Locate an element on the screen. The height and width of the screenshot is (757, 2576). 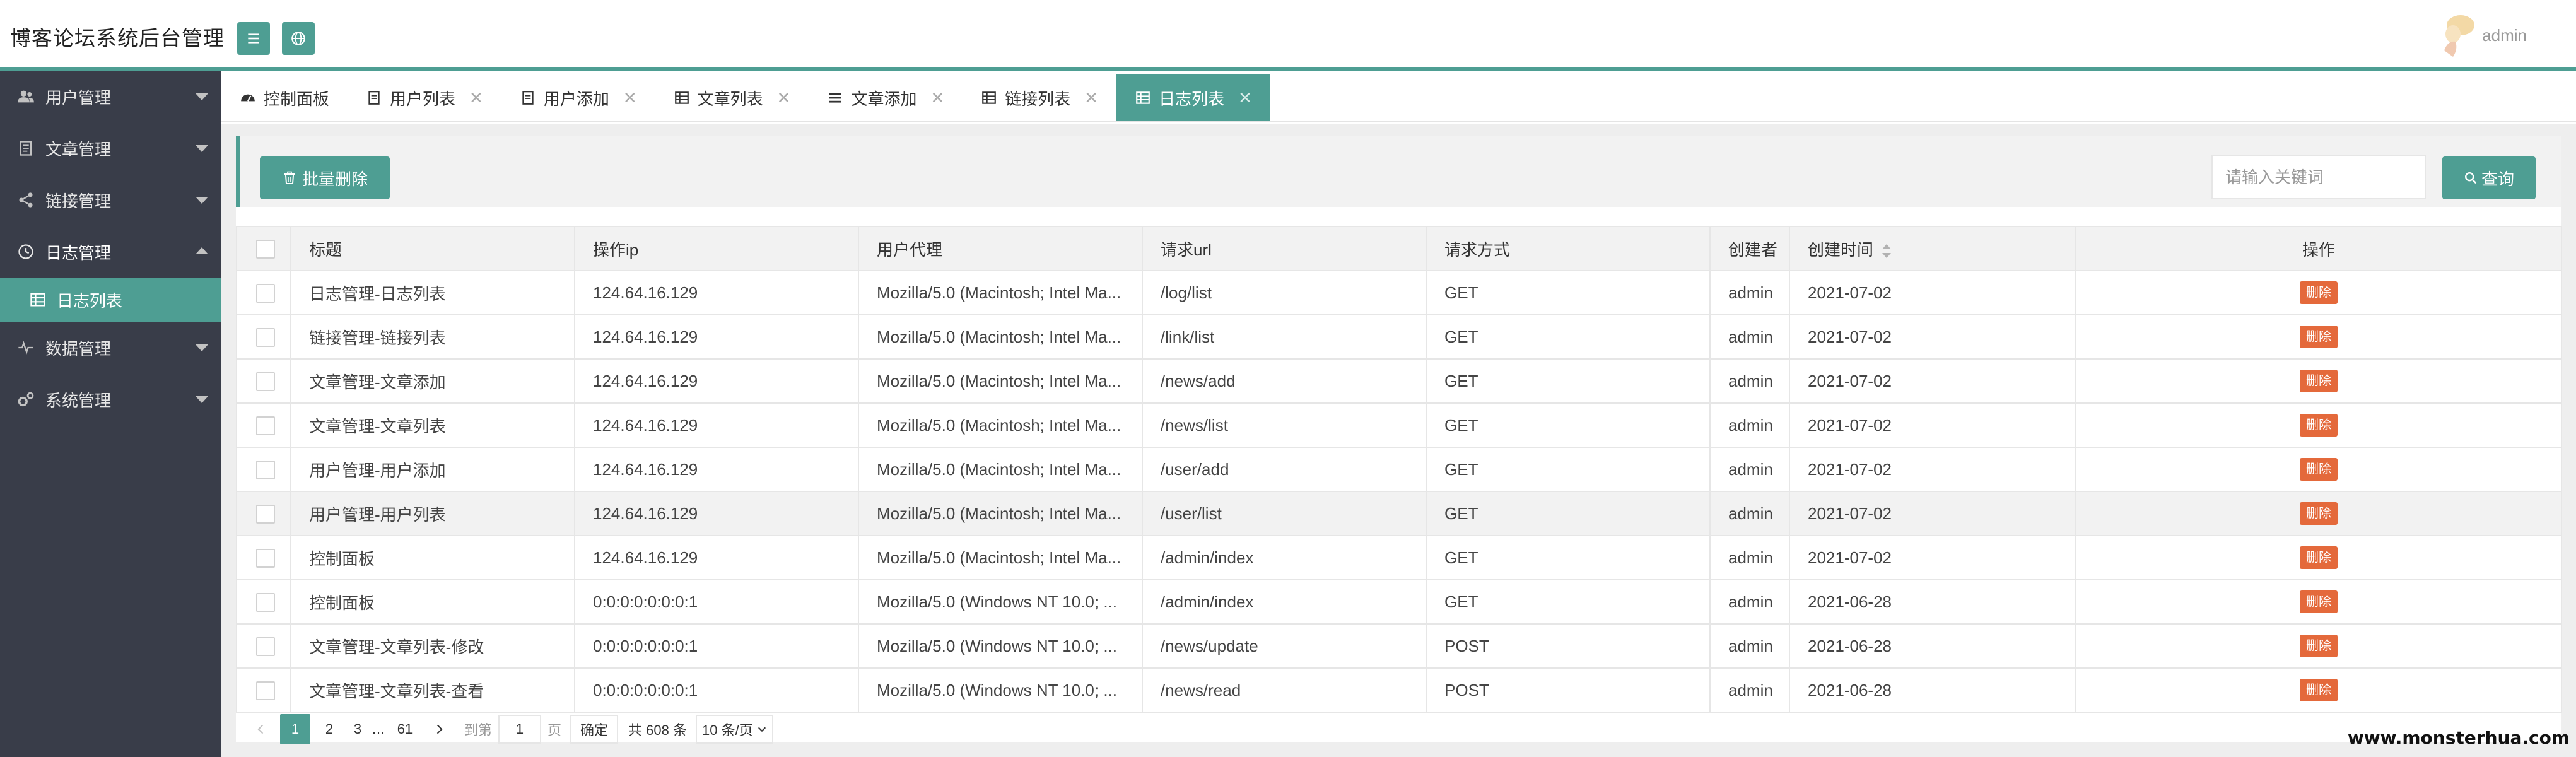
chevron-down-icon is located at coordinates (202, 148).